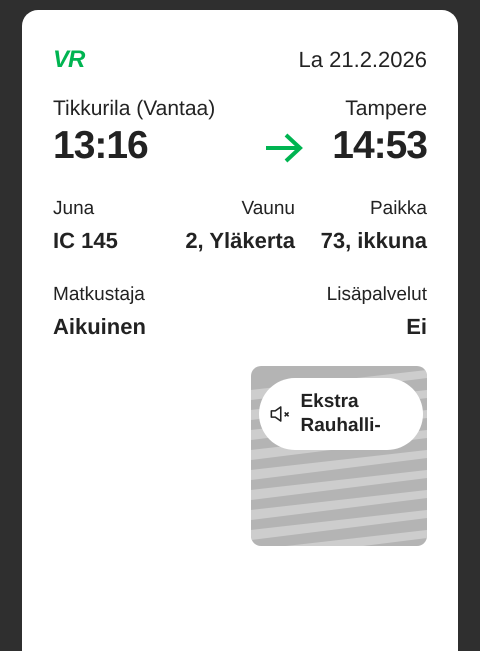 Image resolution: width=480 pixels, height=651 pixels. Describe the element at coordinates (416, 327) in the screenshot. I see `detail-value: Ei` at that location.